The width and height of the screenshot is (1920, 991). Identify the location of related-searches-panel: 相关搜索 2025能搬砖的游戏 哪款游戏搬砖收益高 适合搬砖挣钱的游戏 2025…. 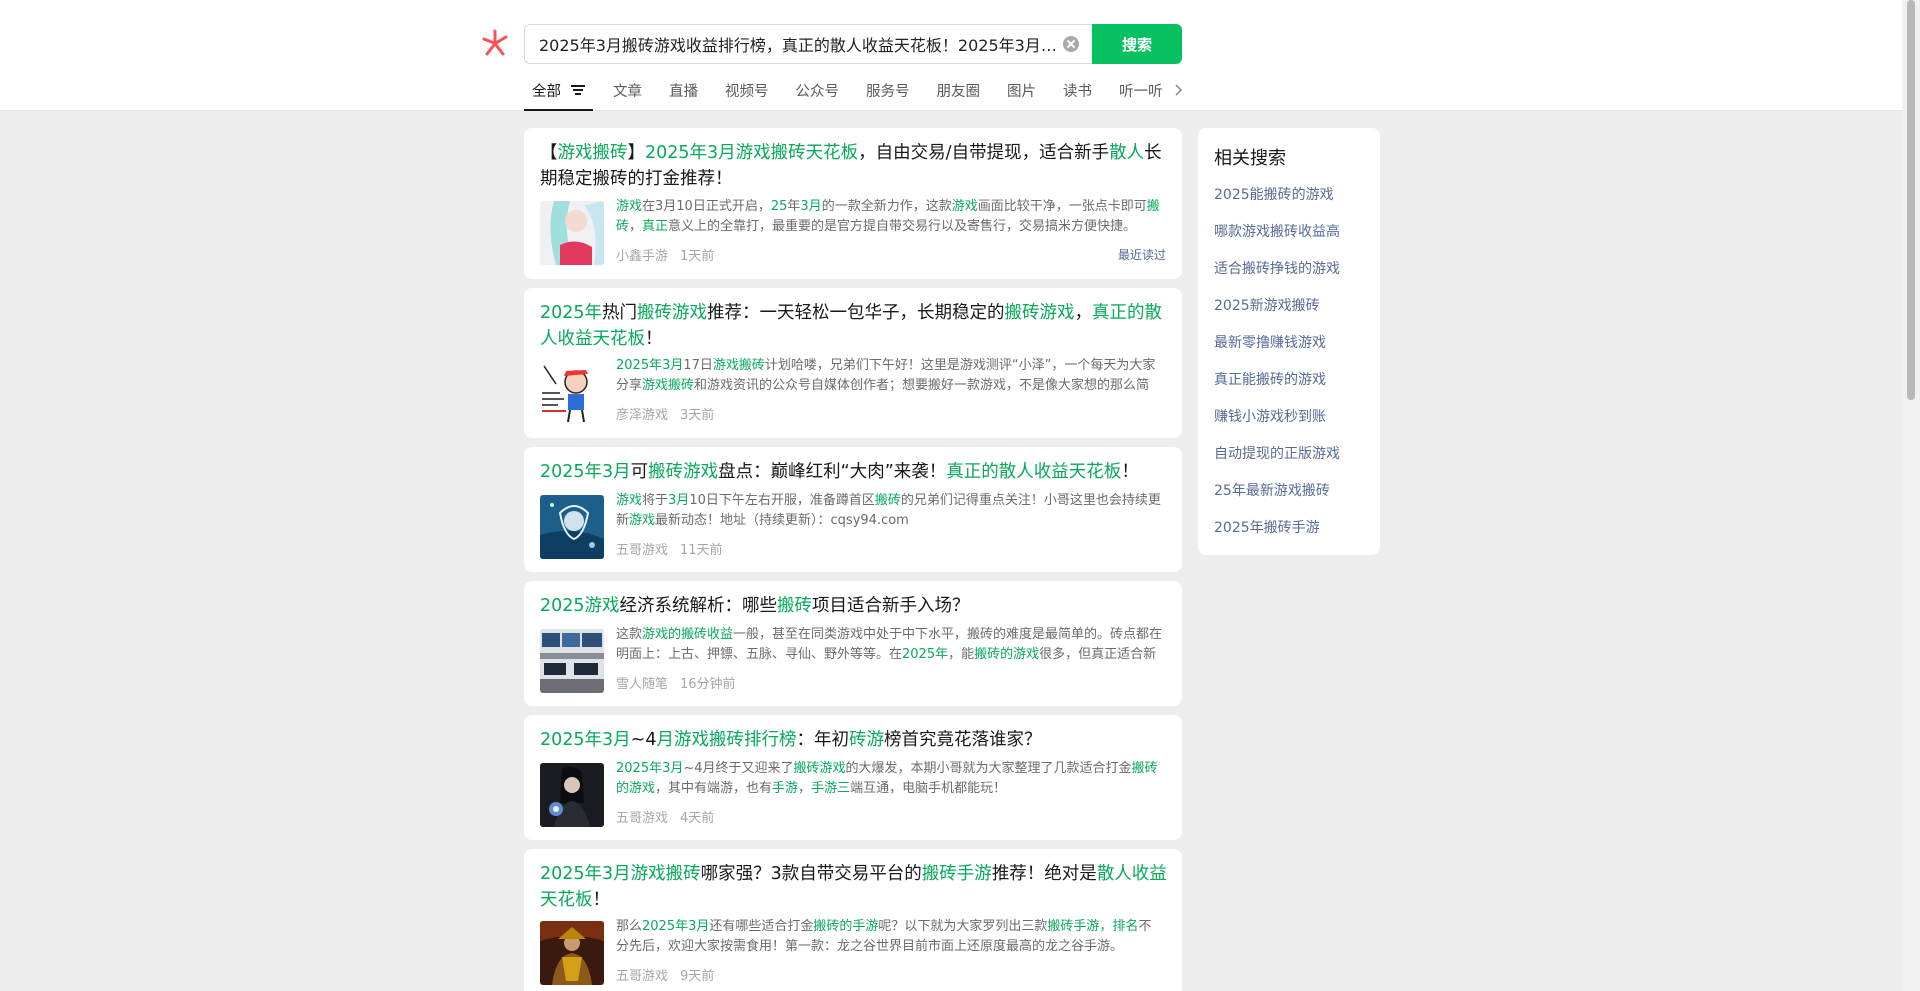
(1289, 341).